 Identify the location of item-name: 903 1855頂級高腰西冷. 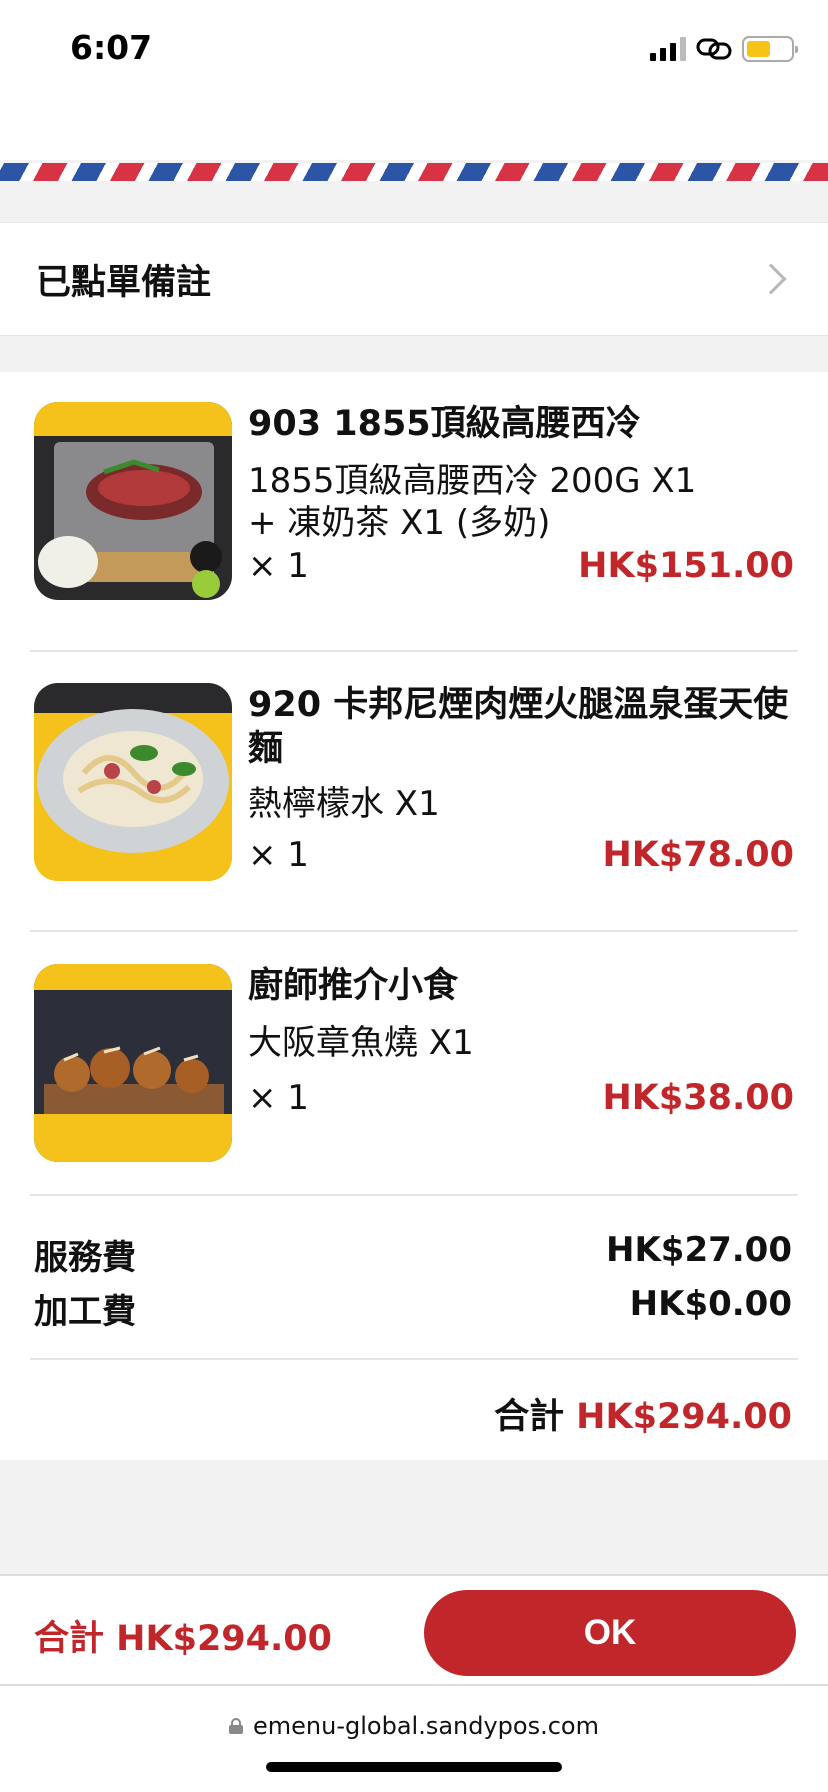
(444, 424).